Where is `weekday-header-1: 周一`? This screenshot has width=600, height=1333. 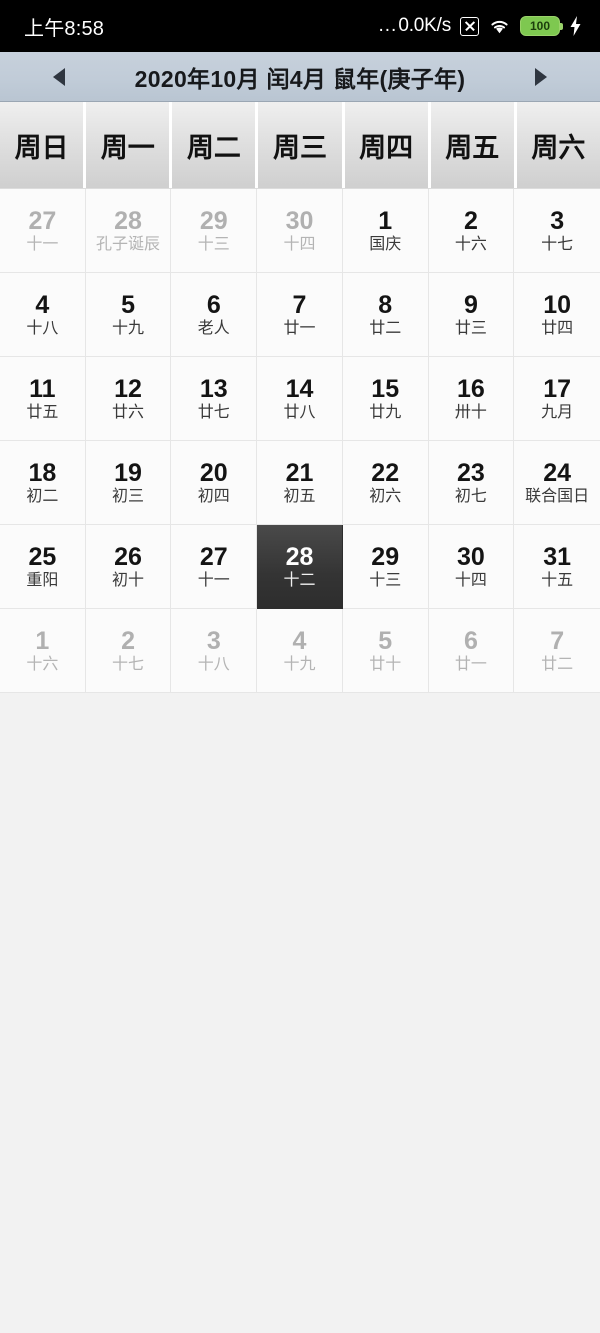
weekday-header-1: 周一 is located at coordinates (128, 145).